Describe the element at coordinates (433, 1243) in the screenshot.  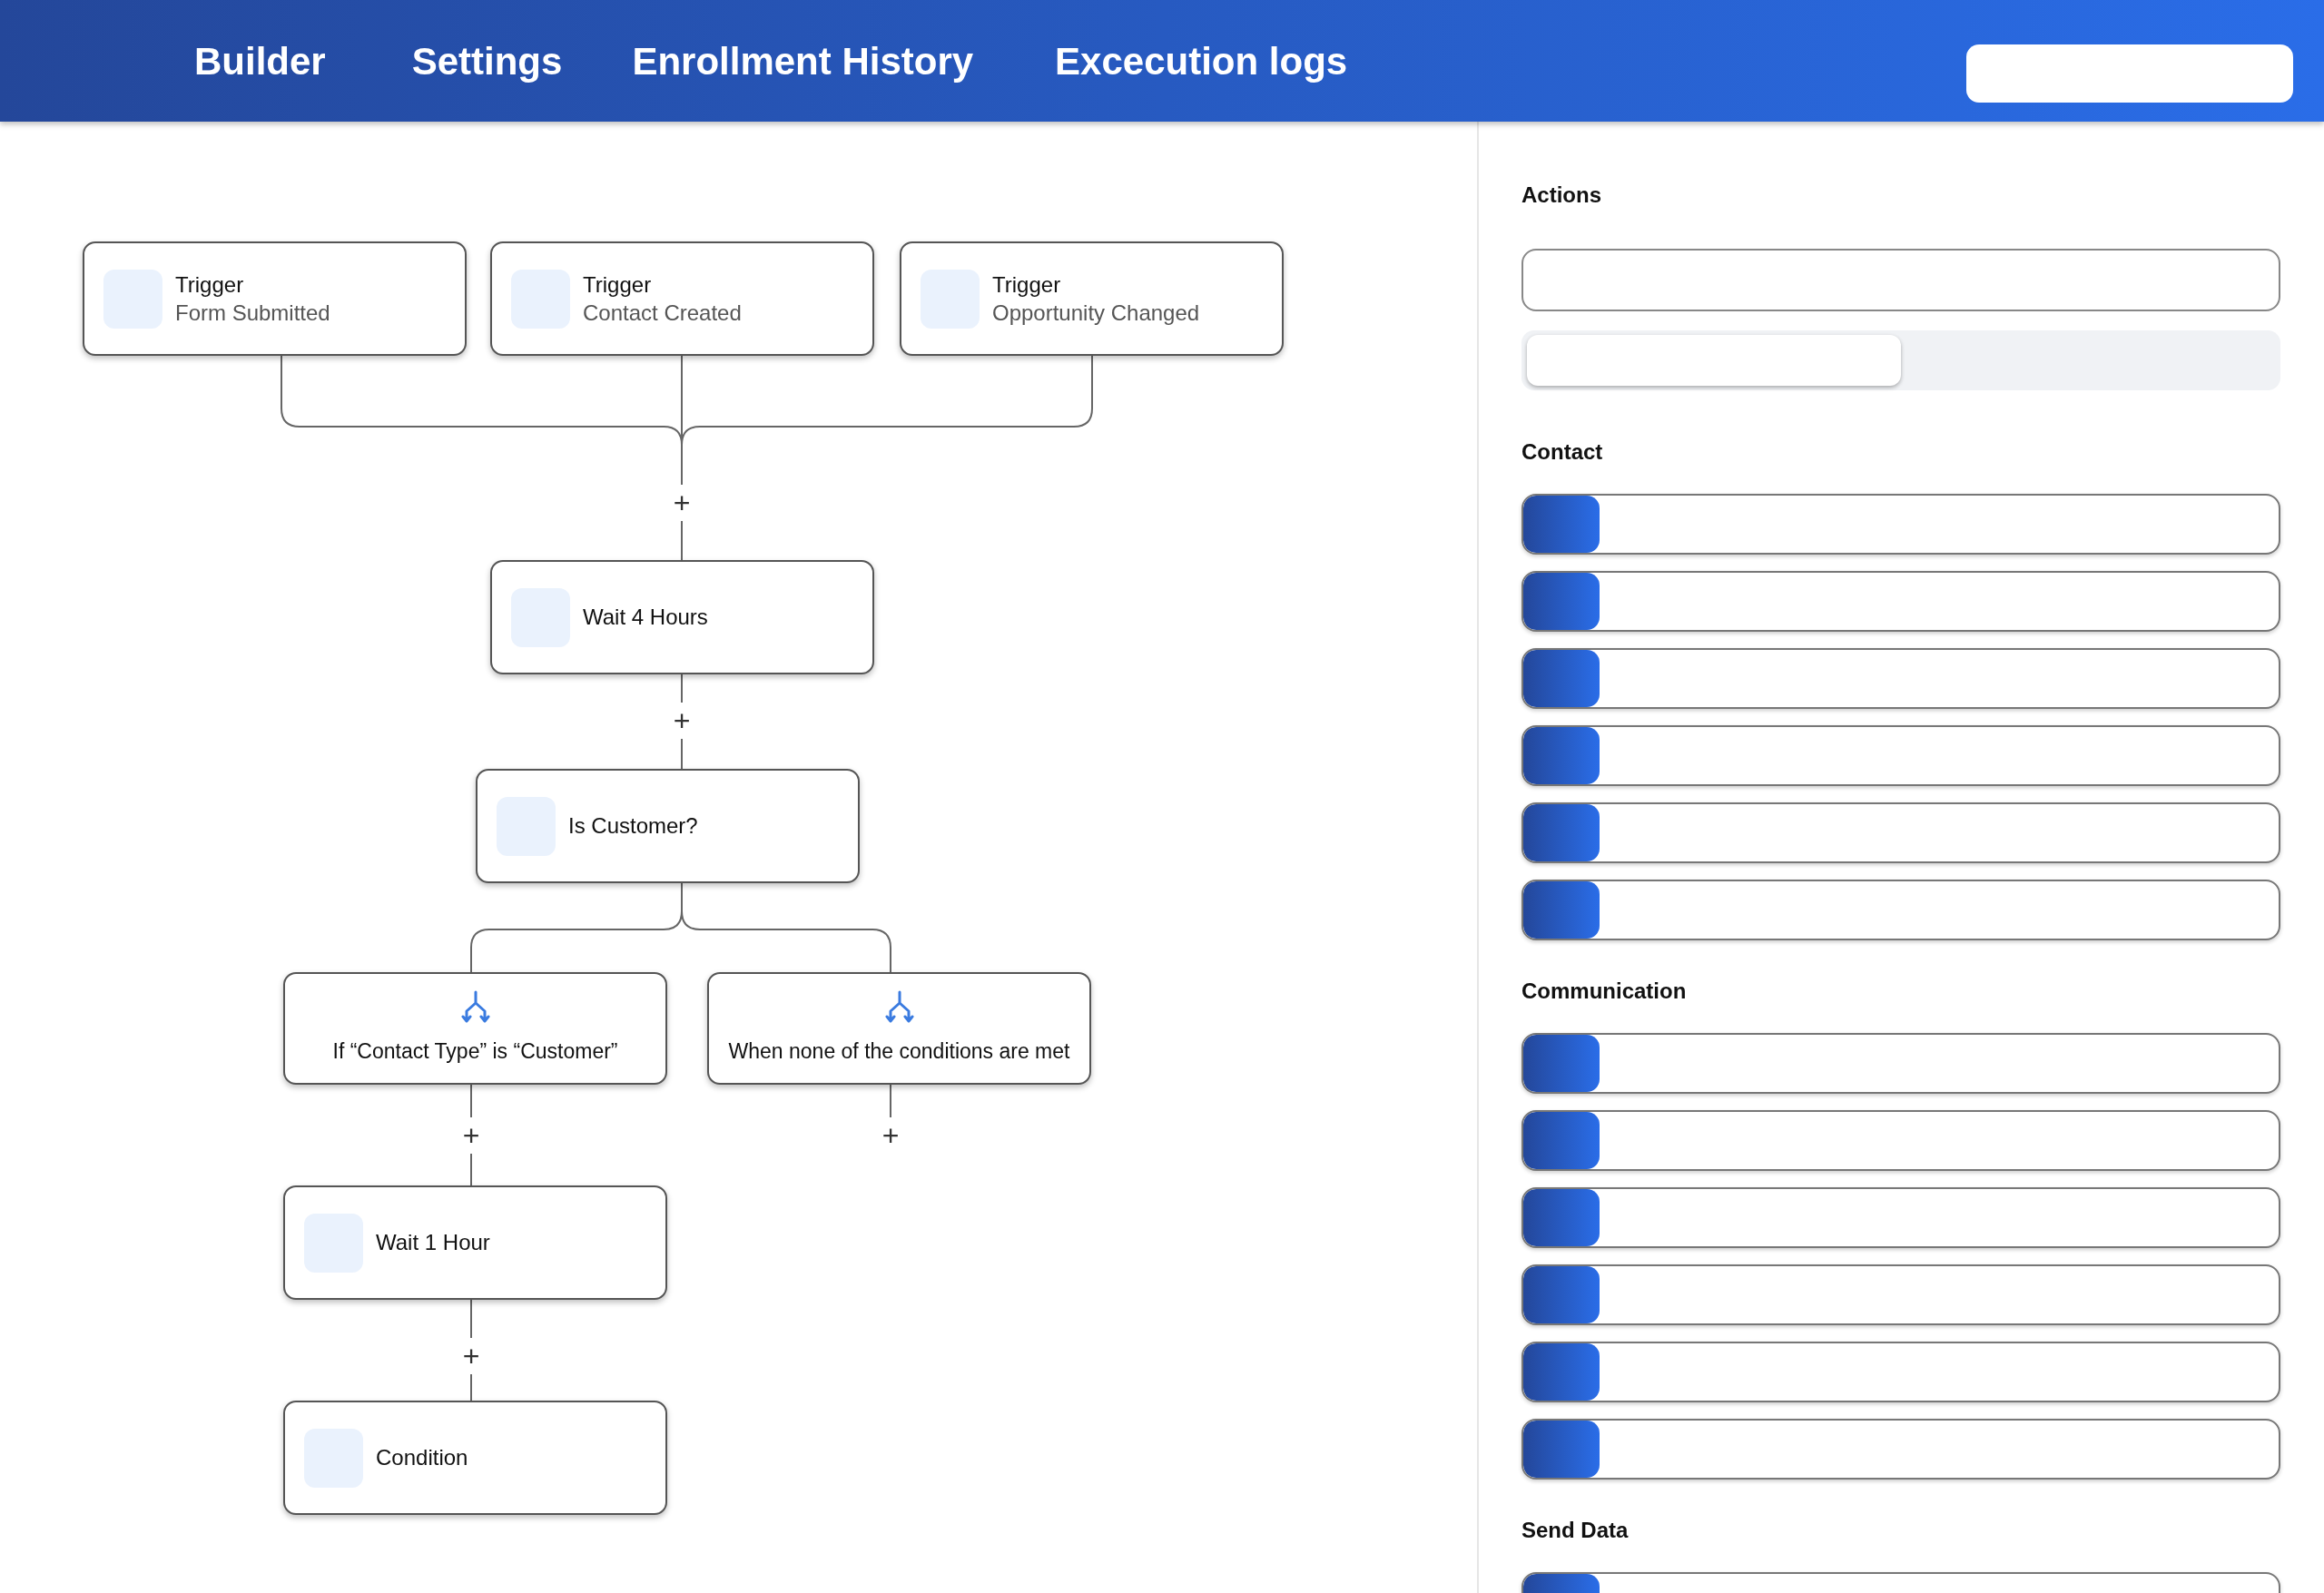
I see `node-title: Wait 1 Hour` at that location.